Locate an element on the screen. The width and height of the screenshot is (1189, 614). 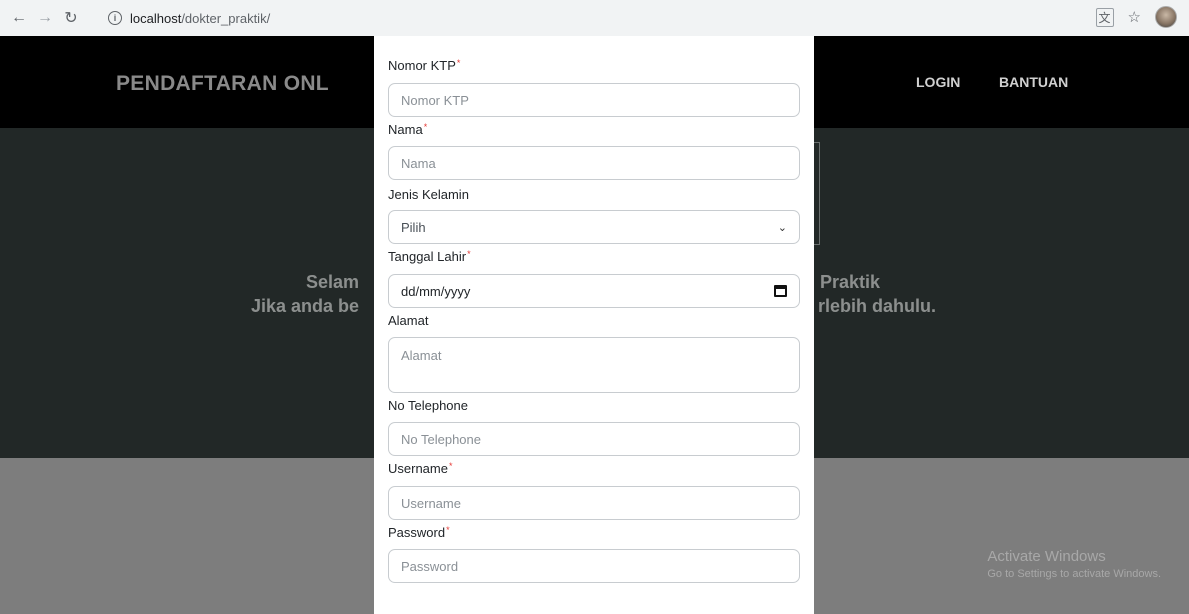
reload-icon: ↻ is located at coordinates (71, 18).